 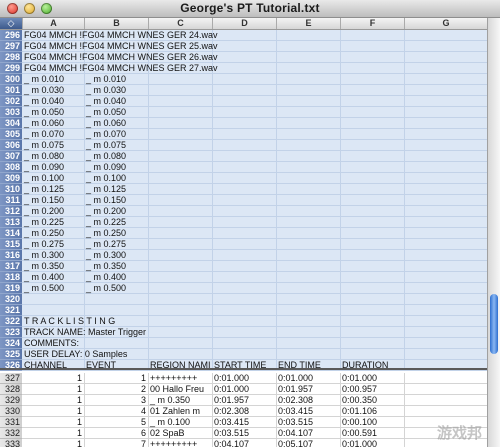 What do you see at coordinates (121, 68) in the screenshot?
I see `cell-a: FG04 MMCH !FG04 MMCH WNES GER 27.wav` at bounding box center [121, 68].